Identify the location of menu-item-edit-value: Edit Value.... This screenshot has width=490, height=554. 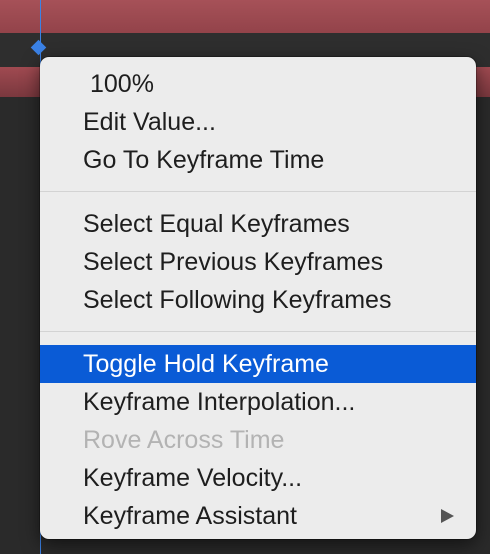
(258, 122).